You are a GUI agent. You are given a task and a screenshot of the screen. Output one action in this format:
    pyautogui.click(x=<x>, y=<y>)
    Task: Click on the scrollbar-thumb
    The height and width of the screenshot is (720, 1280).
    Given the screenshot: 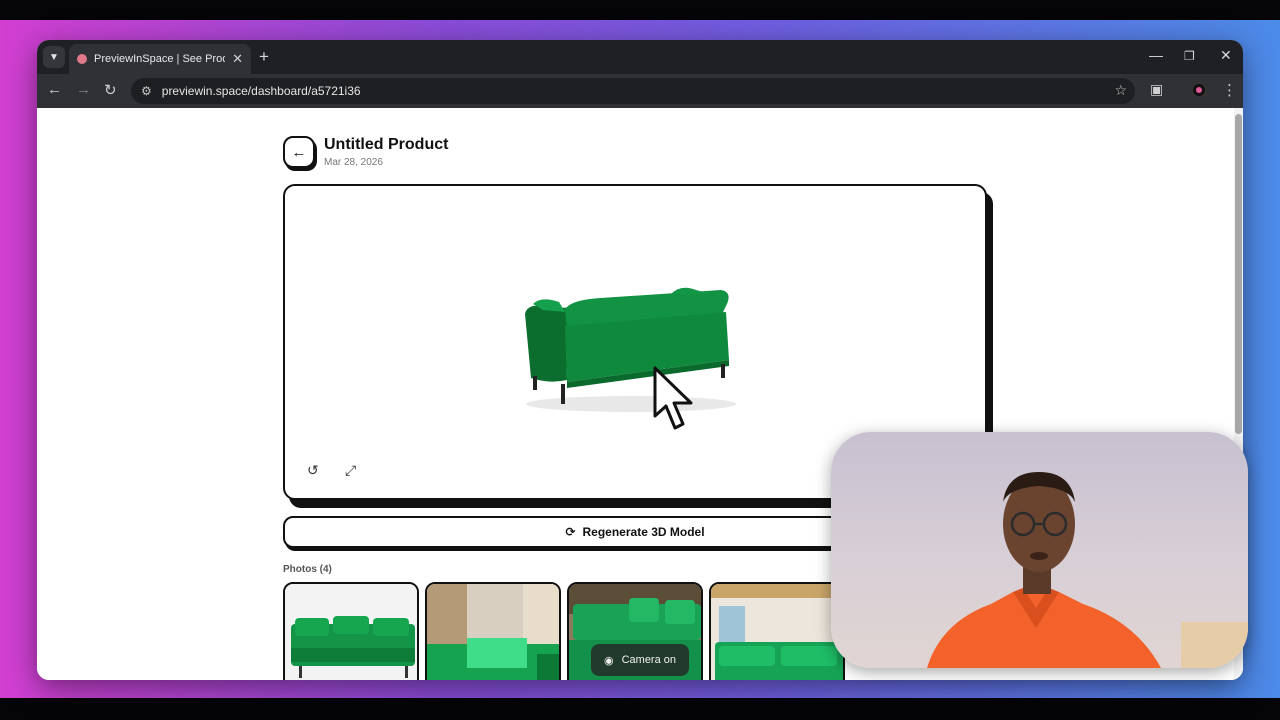 What is the action you would take?
    pyautogui.click(x=1238, y=274)
    